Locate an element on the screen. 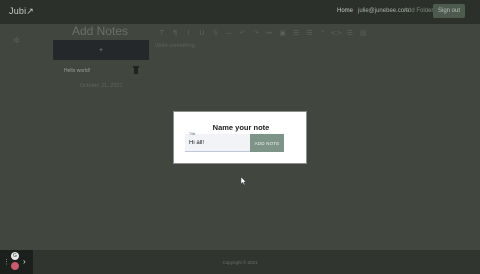  avatar-secondary is located at coordinates (15, 266).